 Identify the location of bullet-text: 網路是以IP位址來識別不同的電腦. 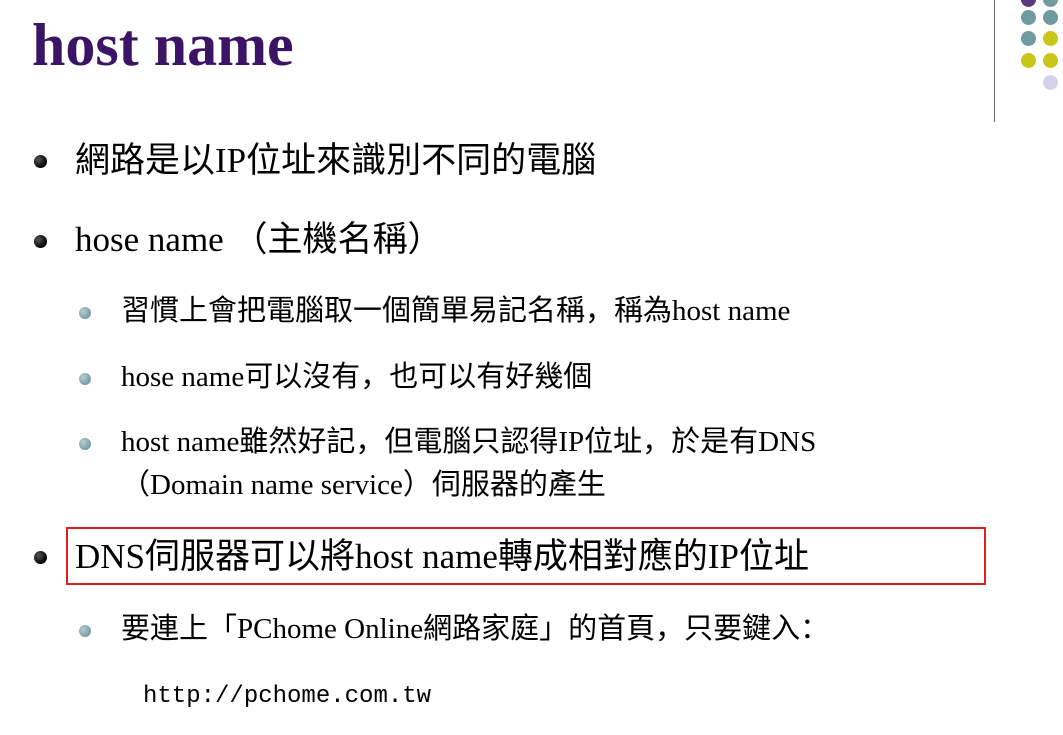
(336, 160).